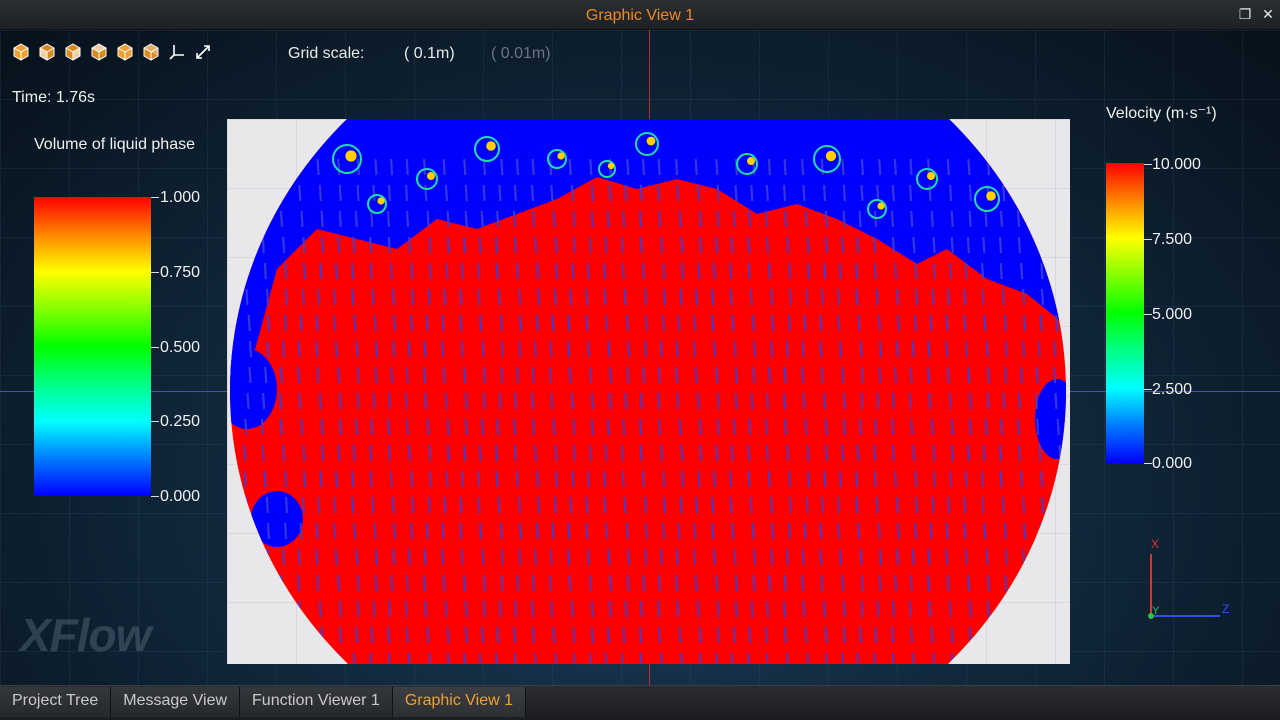 The image size is (1280, 720). I want to click on tab-graphic-view: Graphic View 1, so click(459, 702).